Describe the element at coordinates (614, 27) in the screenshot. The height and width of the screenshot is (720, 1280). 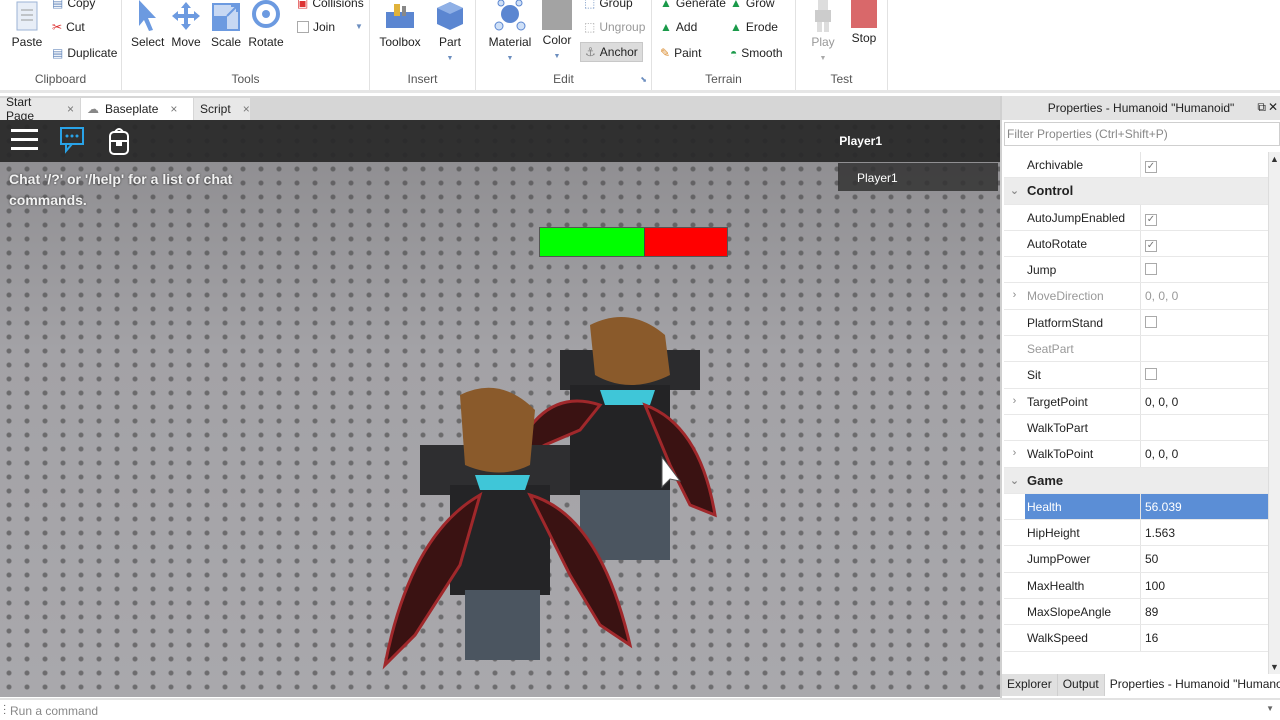
I see `ungroup-button: ⬚ Ungroup` at that location.